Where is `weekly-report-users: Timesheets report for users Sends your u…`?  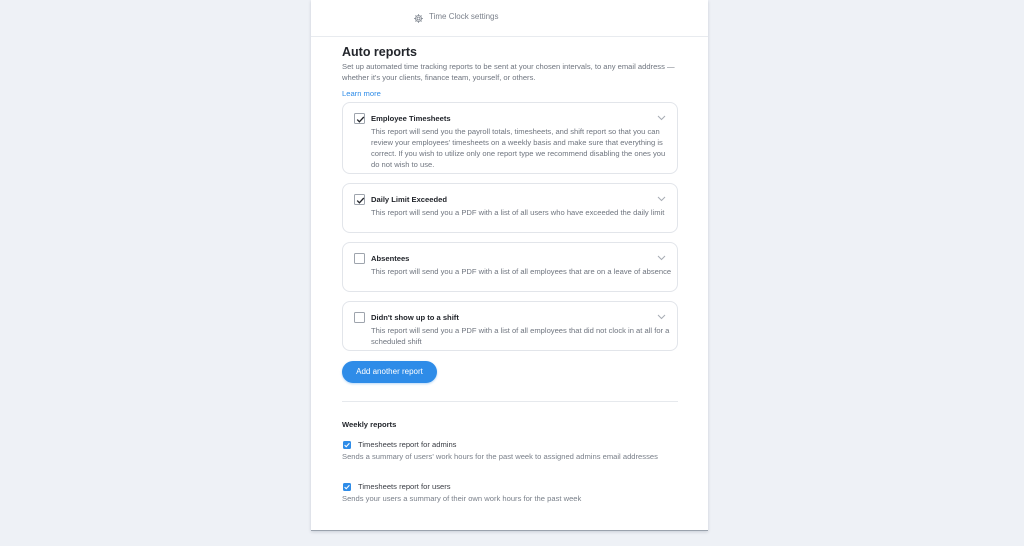 weekly-report-users: Timesheets report for users Sends your u… is located at coordinates (512, 494).